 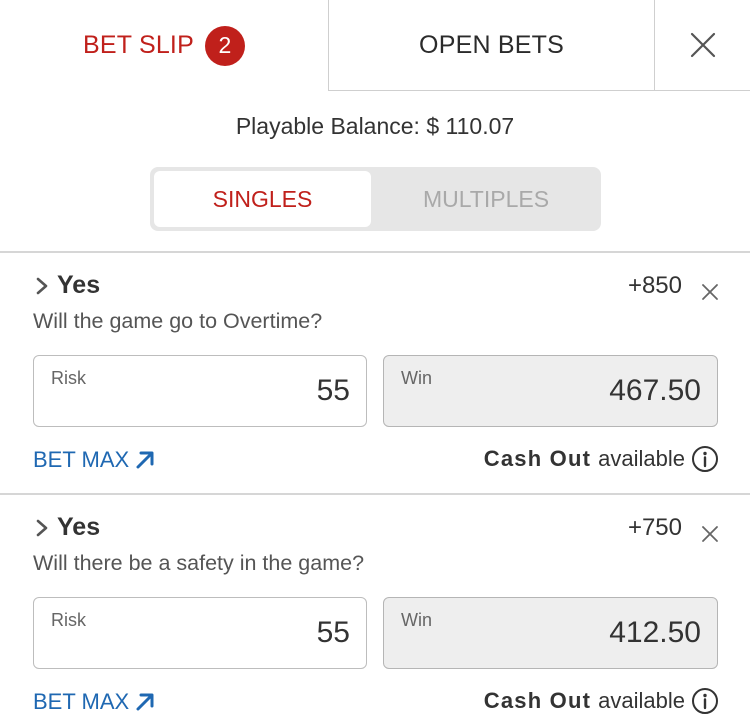 What do you see at coordinates (486, 199) in the screenshot?
I see `multiples-button: MULTIPLES` at bounding box center [486, 199].